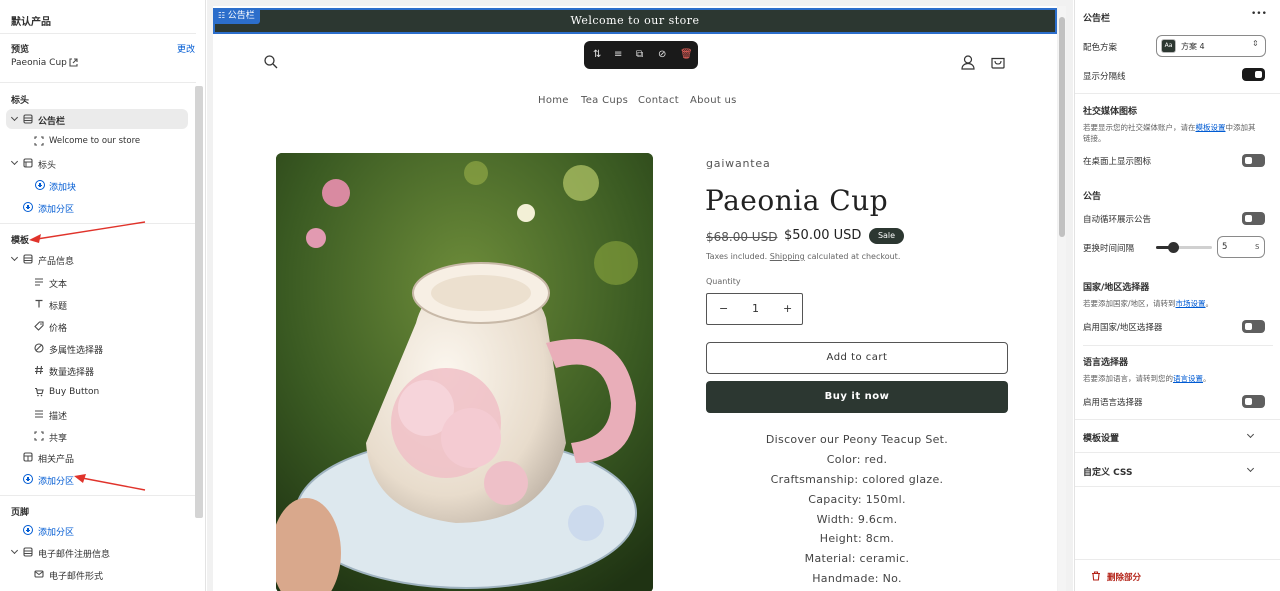 The image size is (1280, 591). Describe the element at coordinates (236, 16) in the screenshot. I see `selected-section-tag: ☷ 公告栏` at that location.